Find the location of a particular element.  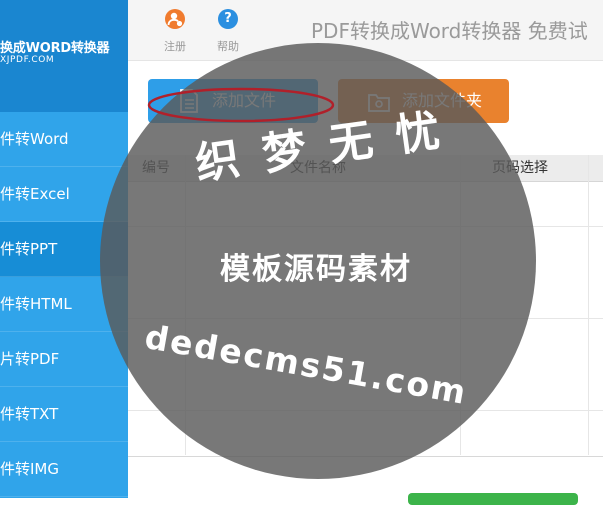

add-file-label: 添加文件 is located at coordinates (244, 100).